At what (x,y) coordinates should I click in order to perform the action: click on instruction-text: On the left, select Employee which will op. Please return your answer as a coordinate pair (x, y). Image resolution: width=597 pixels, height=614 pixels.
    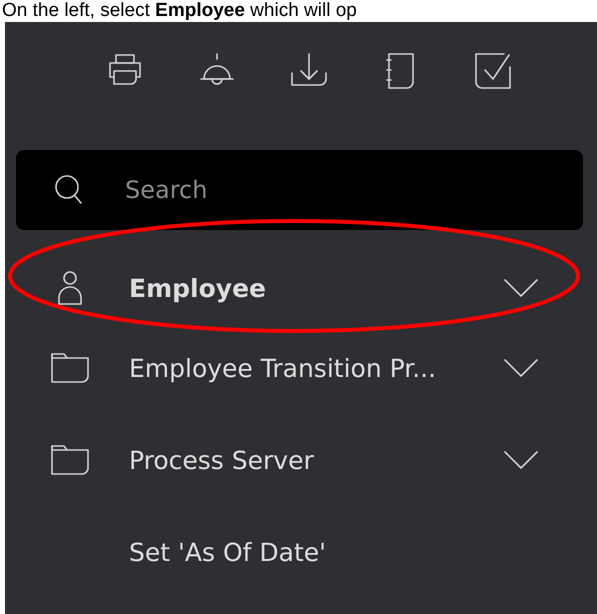
    Looking at the image, I should click on (179, 11).